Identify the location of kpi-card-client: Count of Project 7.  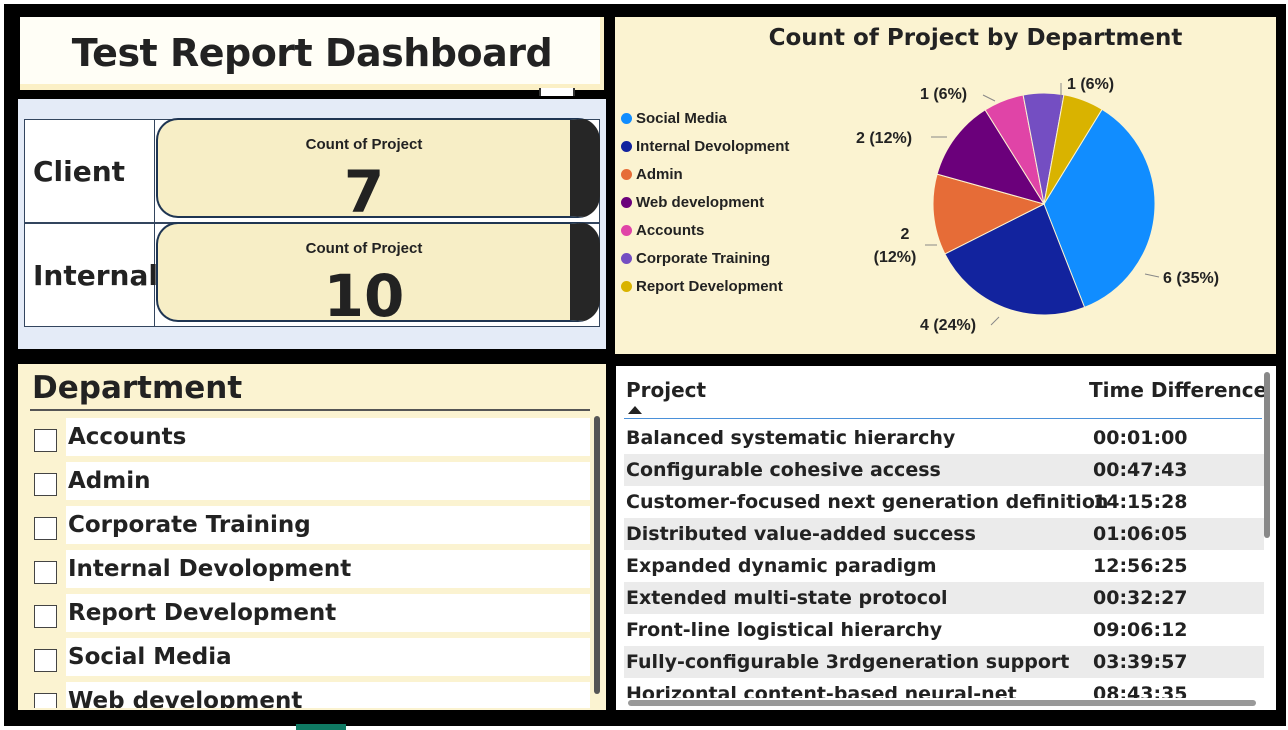
(378, 168).